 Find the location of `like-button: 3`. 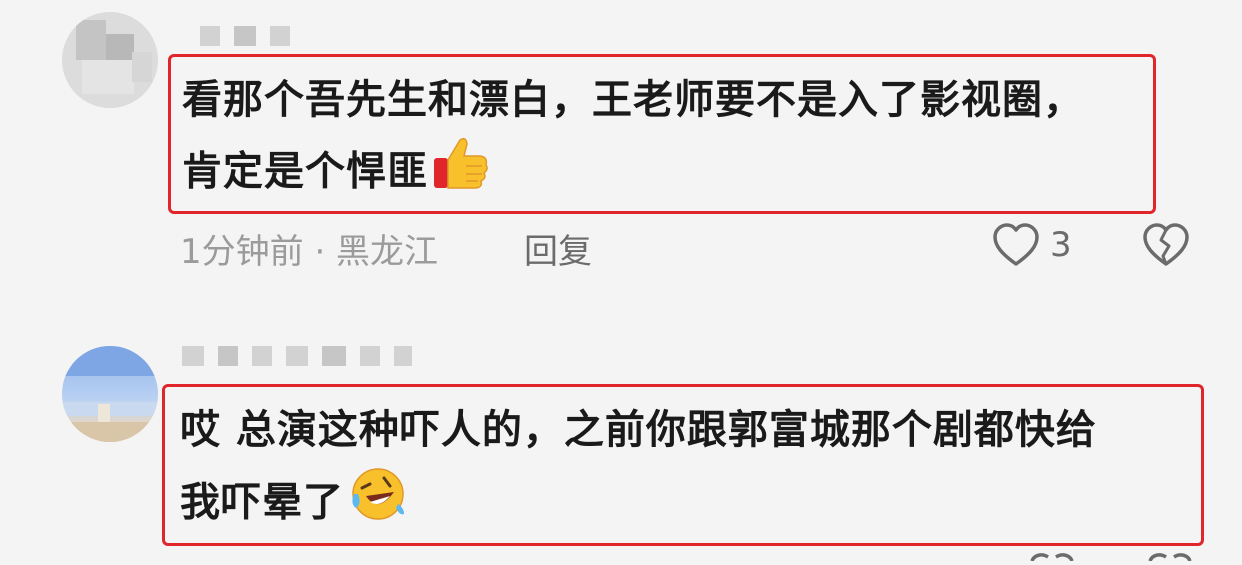

like-button: 3 is located at coordinates (1032, 245).